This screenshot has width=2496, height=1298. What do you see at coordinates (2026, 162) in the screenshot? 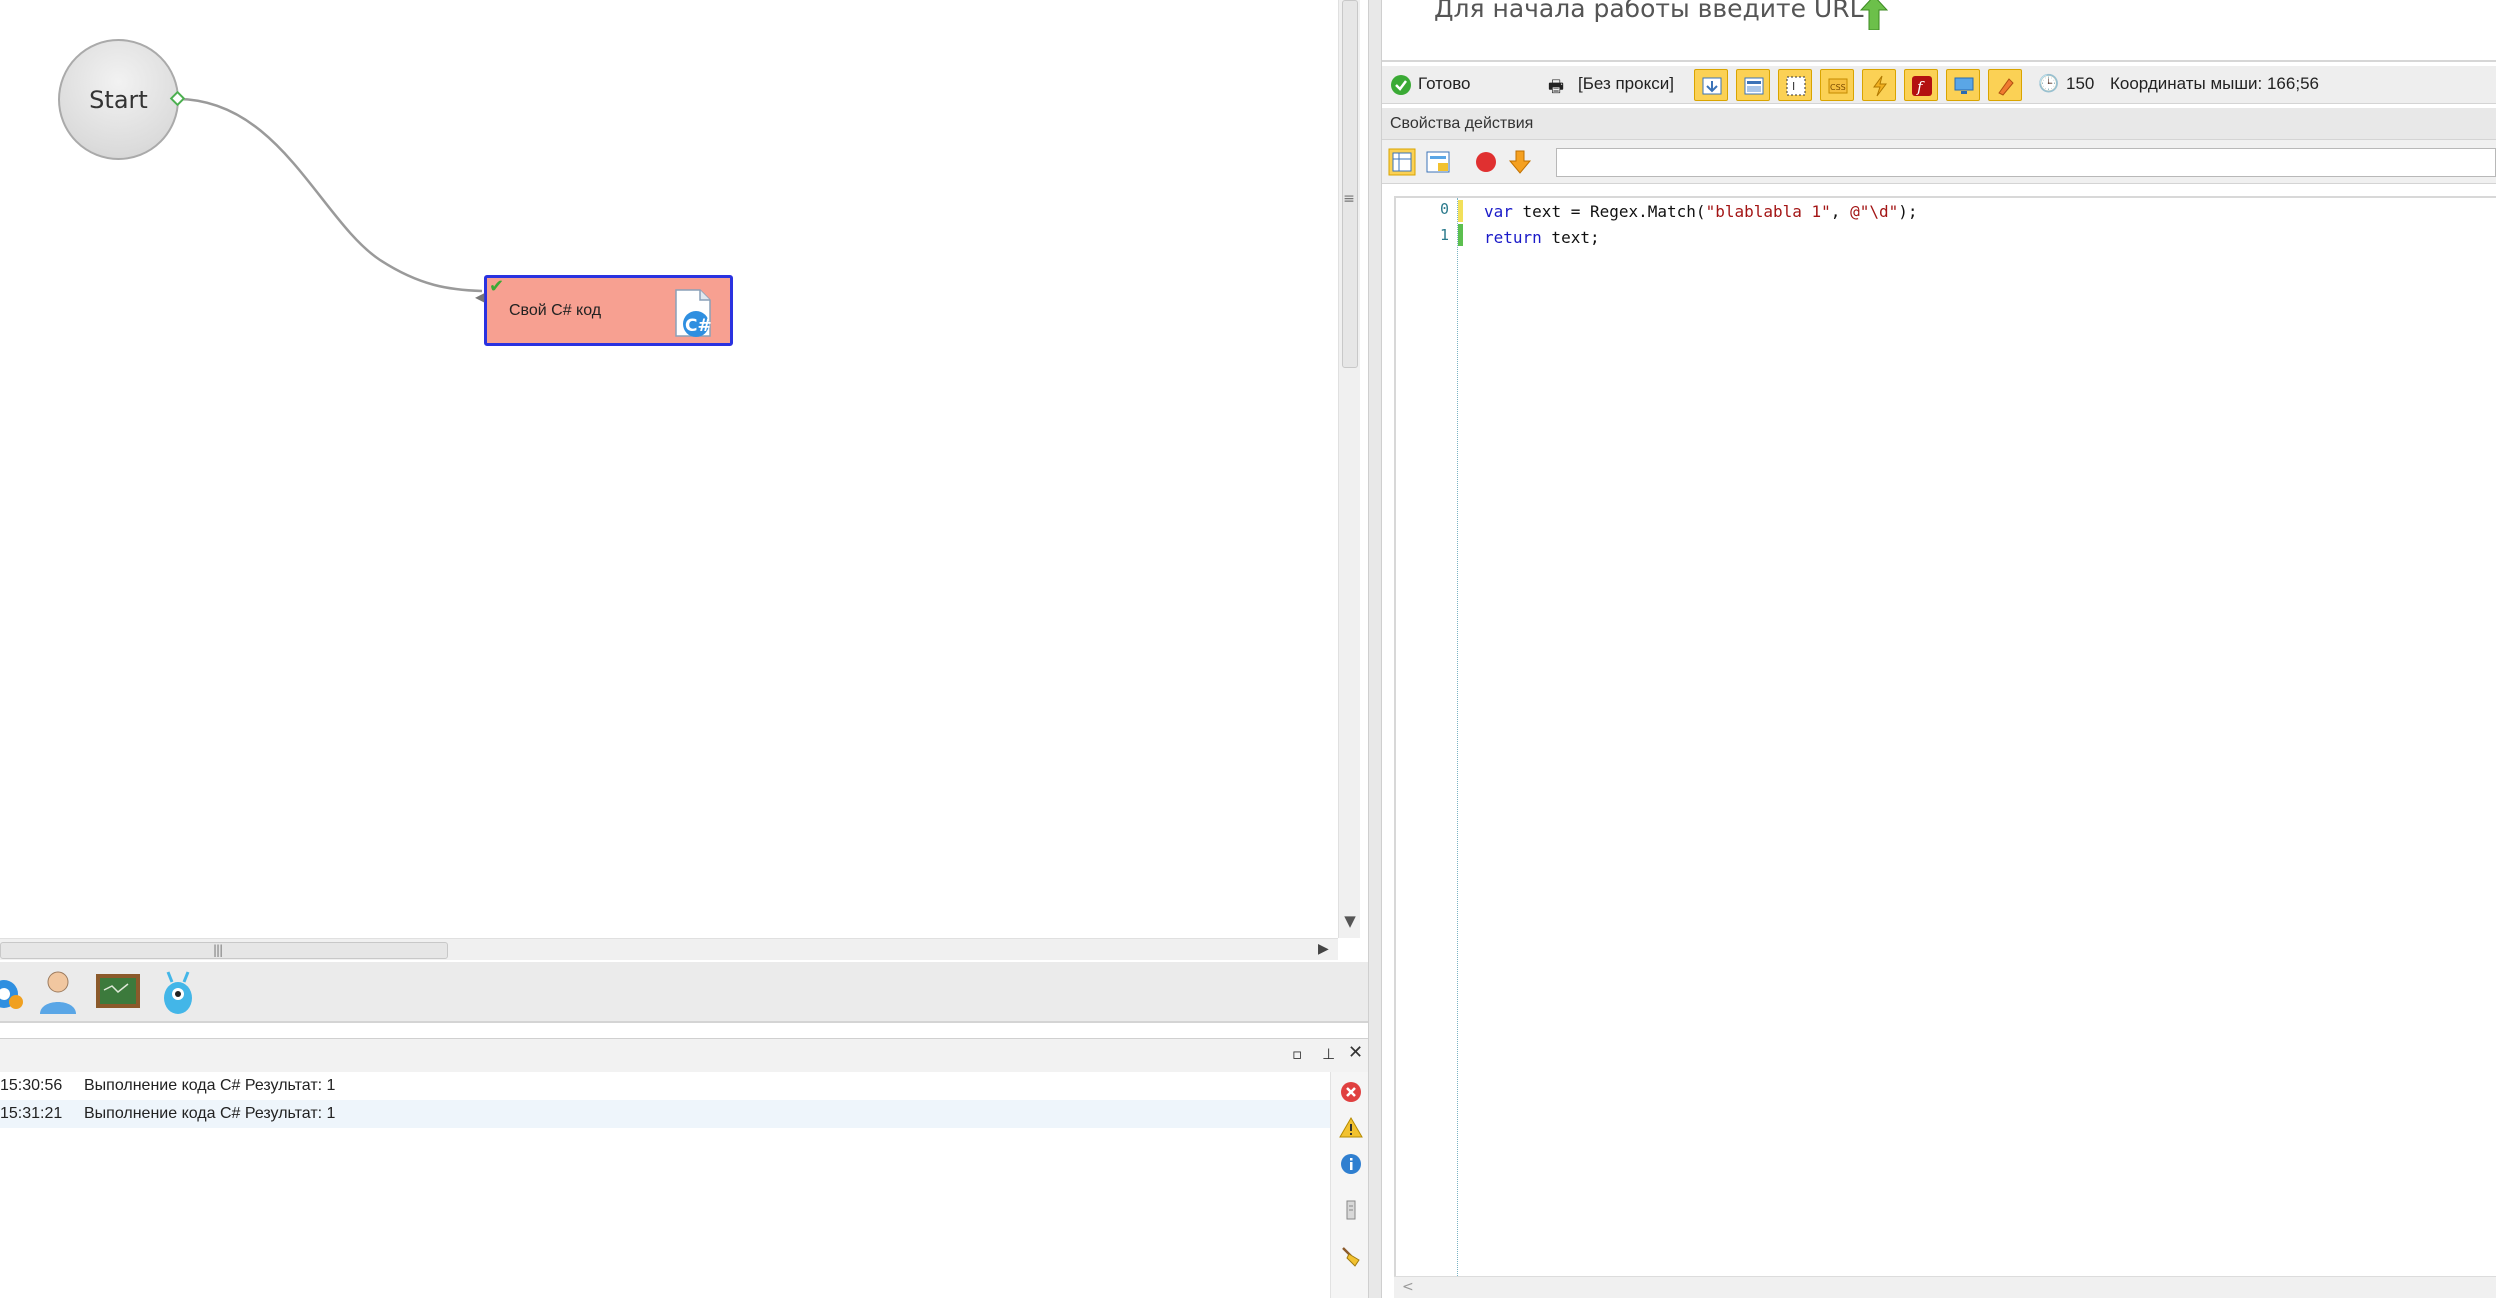
I see `action-properties-input` at bounding box center [2026, 162].